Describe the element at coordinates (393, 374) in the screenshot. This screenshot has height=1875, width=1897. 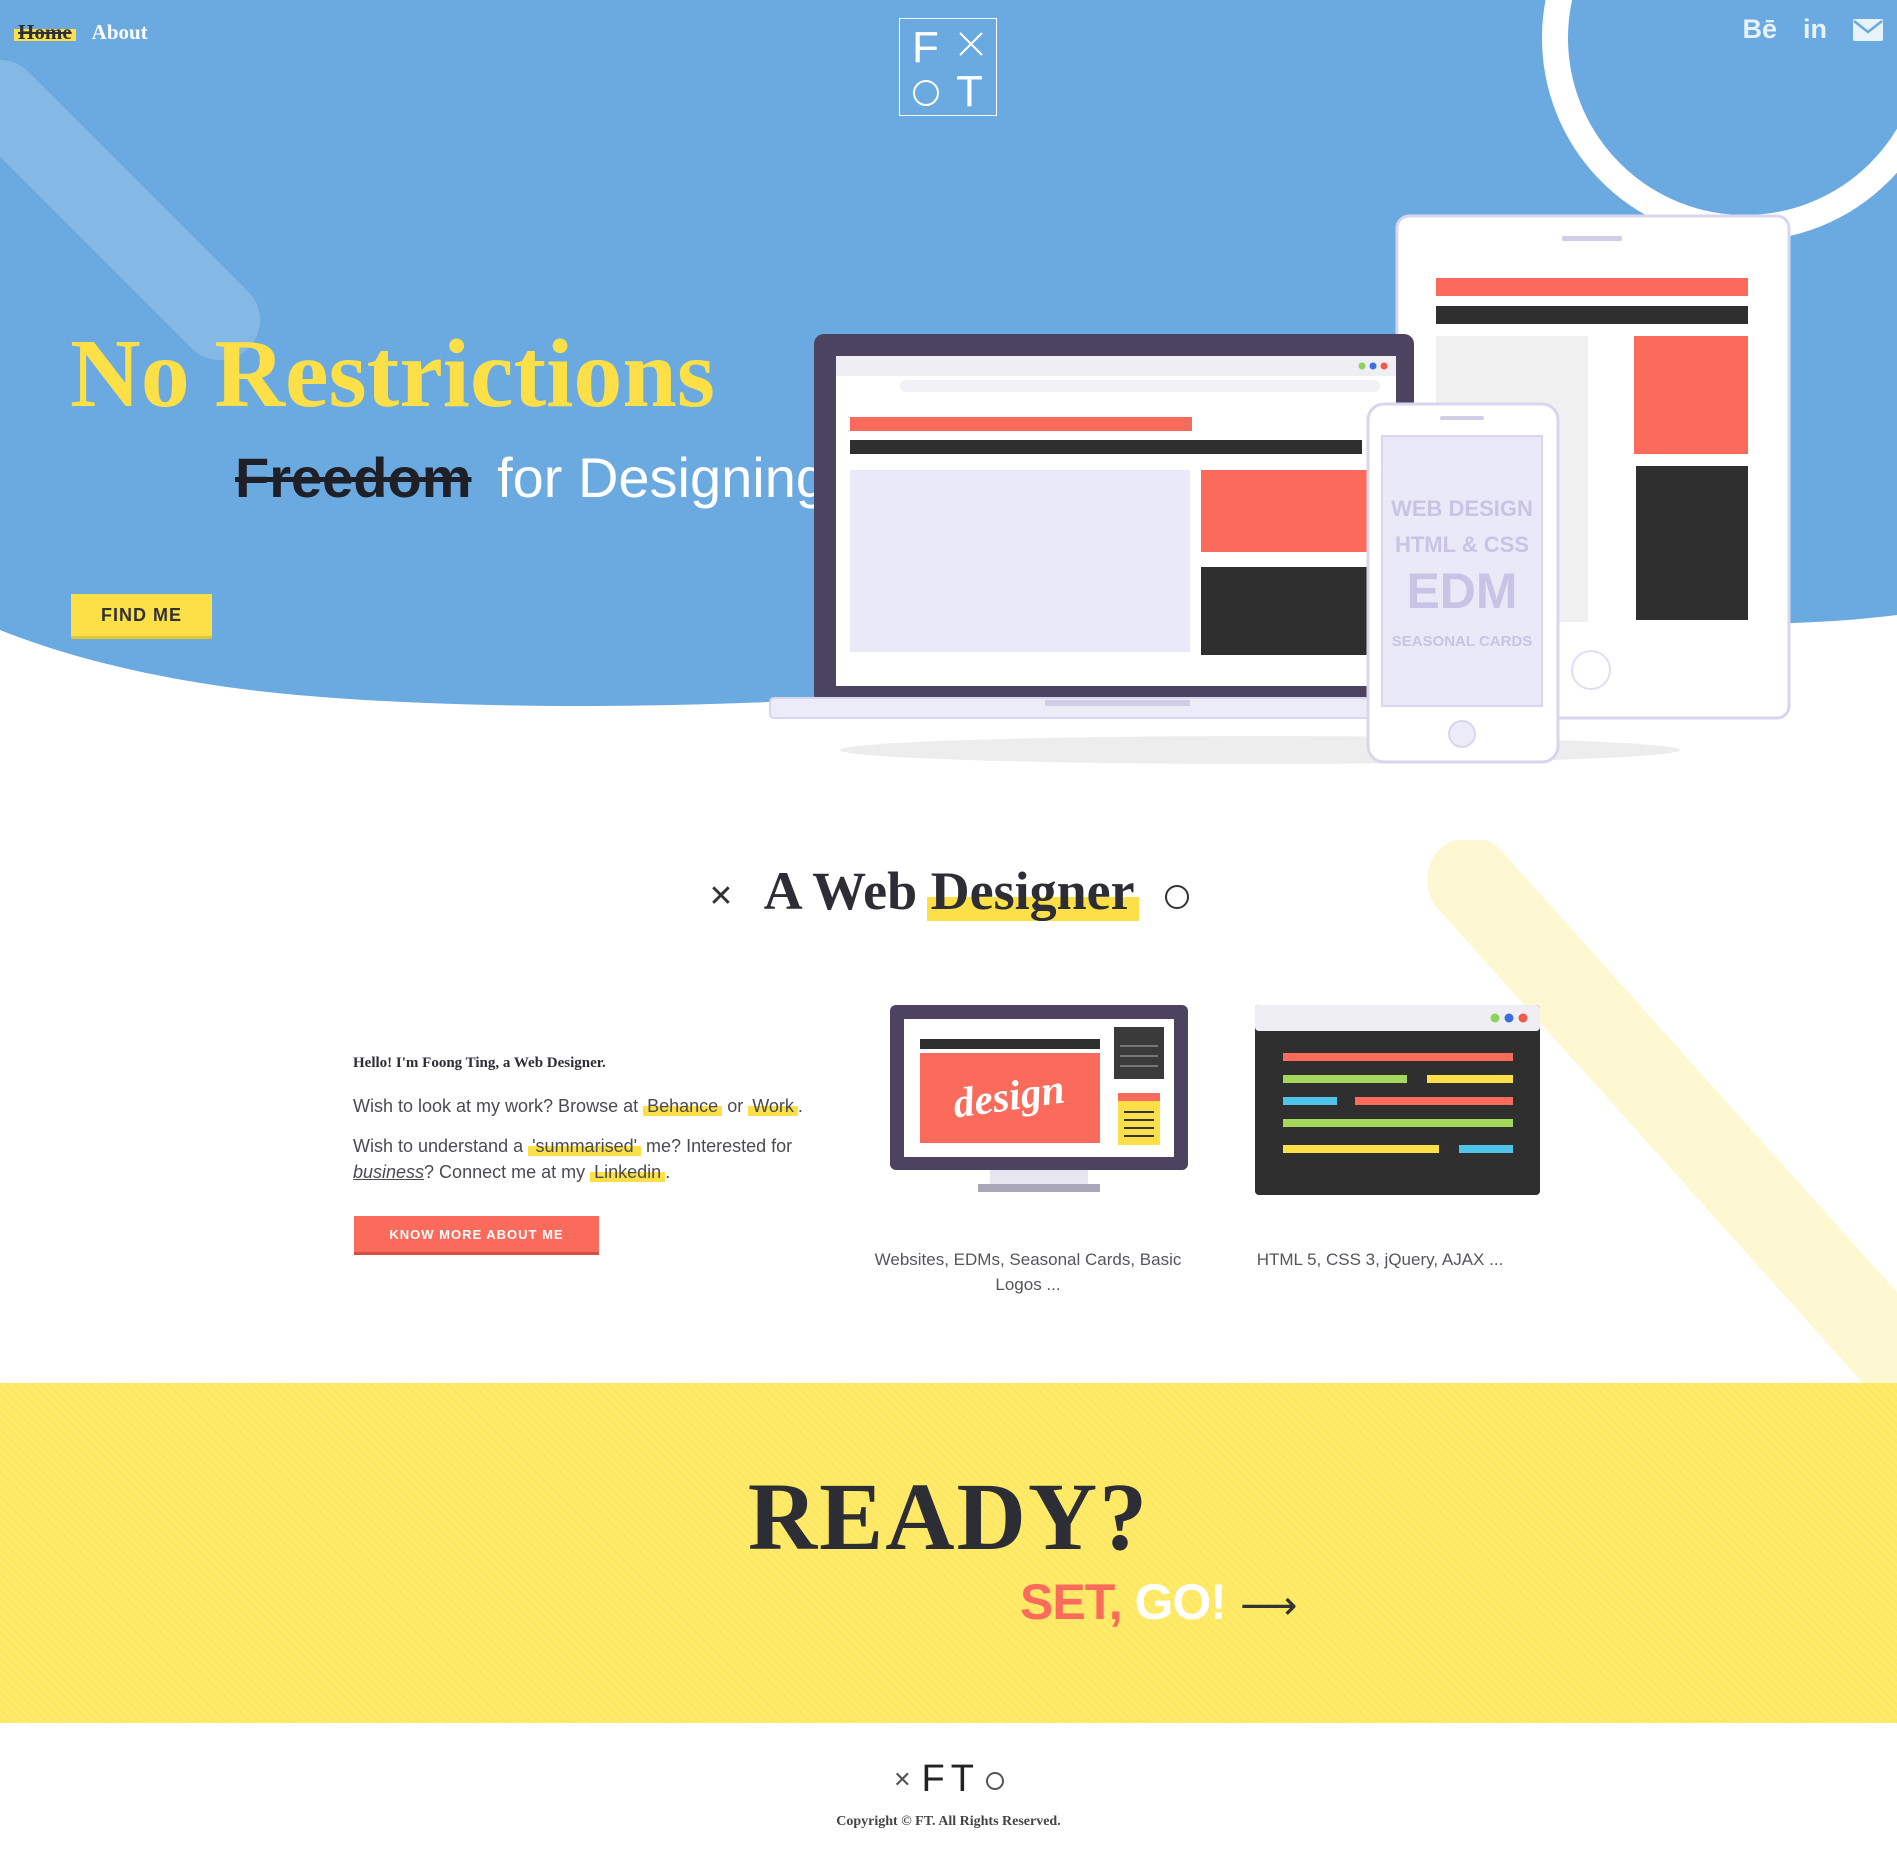
I see `hero-title: No Restrictions` at that location.